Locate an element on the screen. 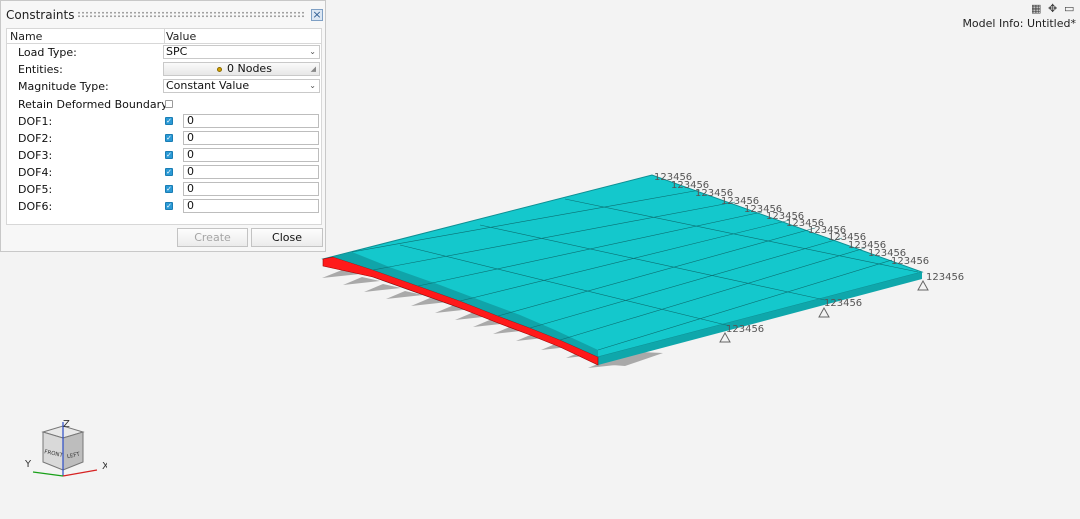 Image resolution: width=1080 pixels, height=519 pixels. magnitude-type-label: Magnitude Type: is located at coordinates (63, 86).